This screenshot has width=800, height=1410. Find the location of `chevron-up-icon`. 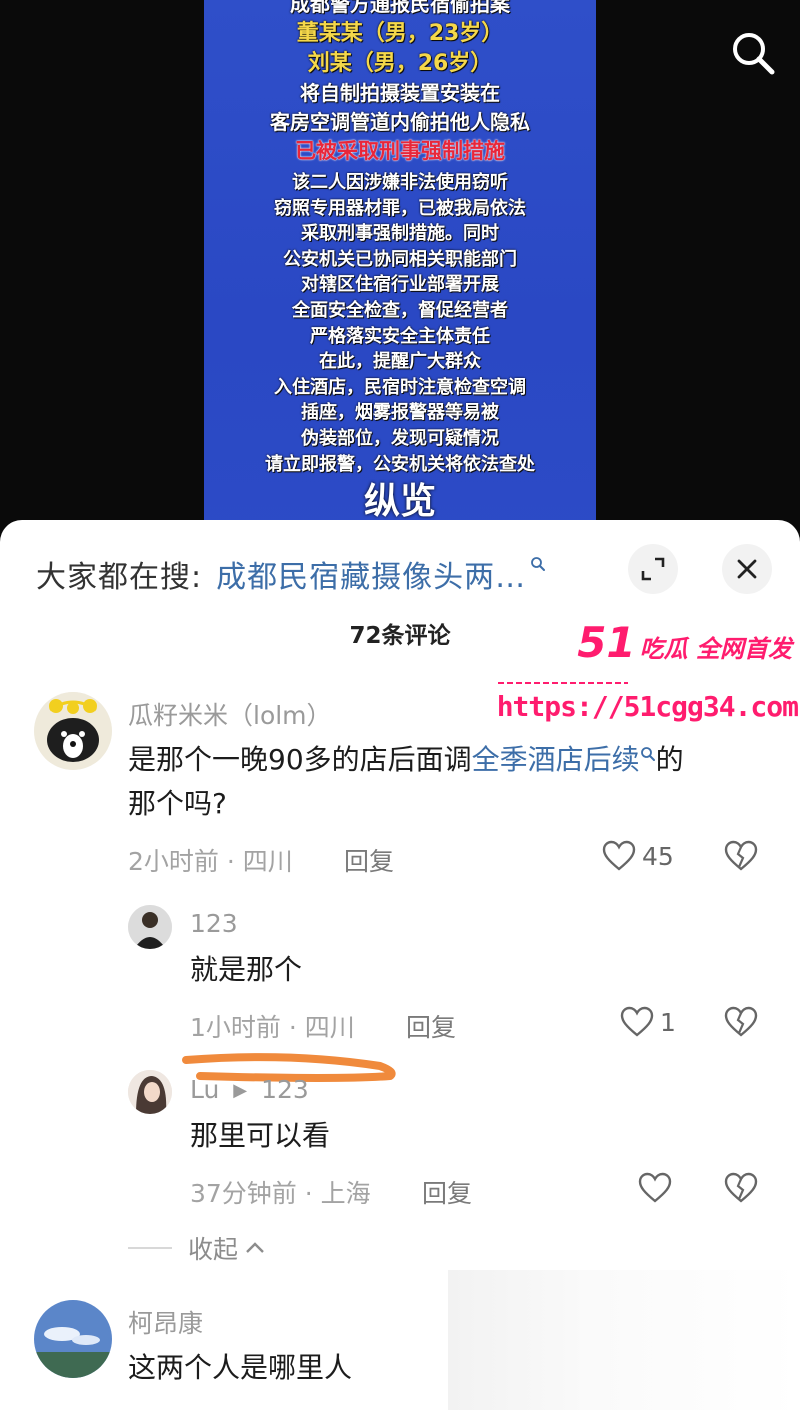

chevron-up-icon is located at coordinates (255, 1247).